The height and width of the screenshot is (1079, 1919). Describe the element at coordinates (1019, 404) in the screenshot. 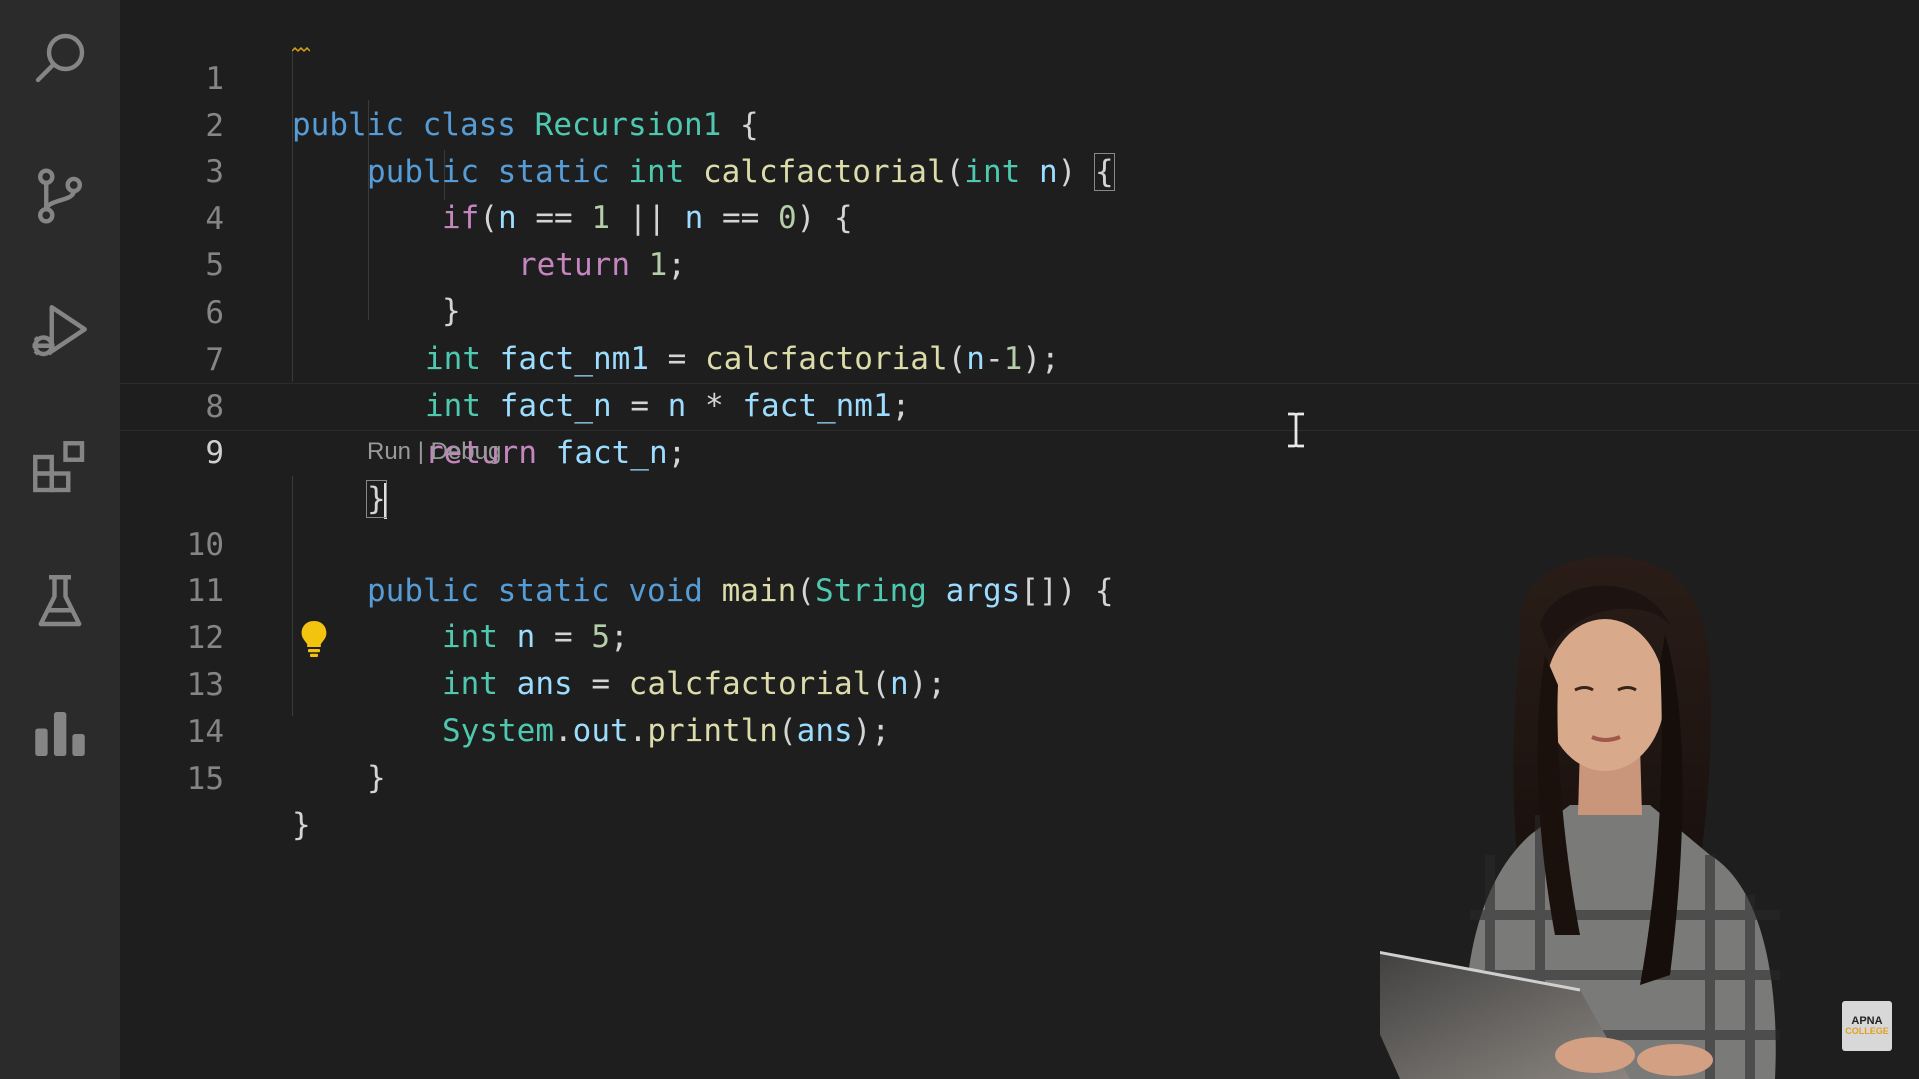

I see `code-line-8: 8 return fact_n;` at that location.